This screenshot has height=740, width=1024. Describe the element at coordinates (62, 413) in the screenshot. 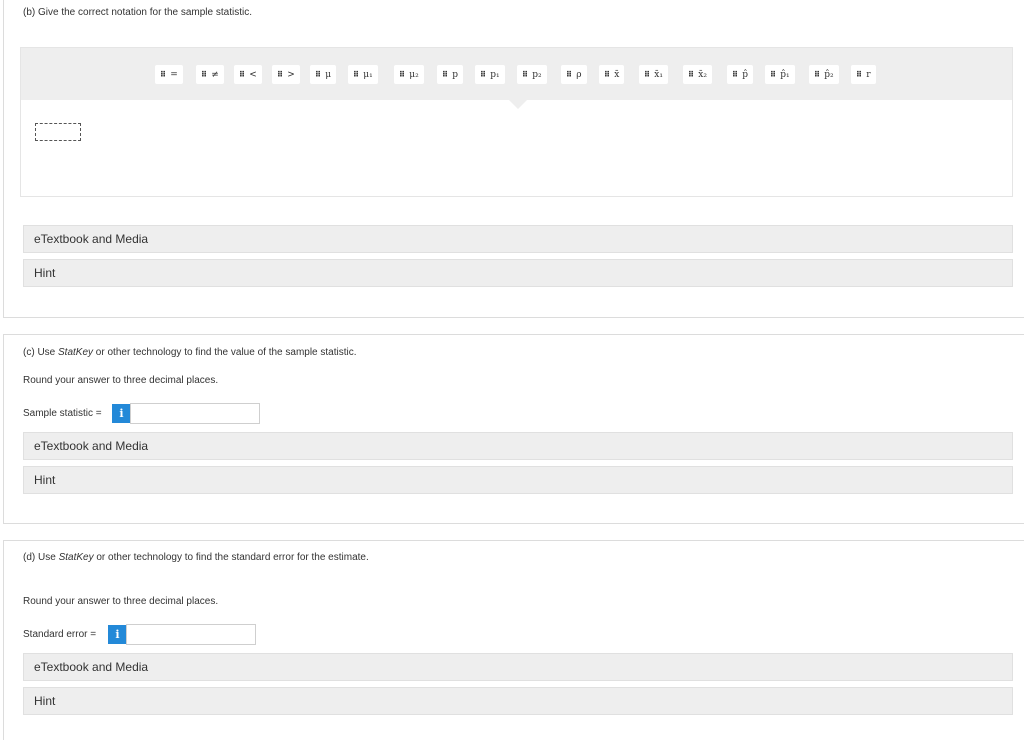

I see `sample-statistic-label: Sample statistic =` at that location.